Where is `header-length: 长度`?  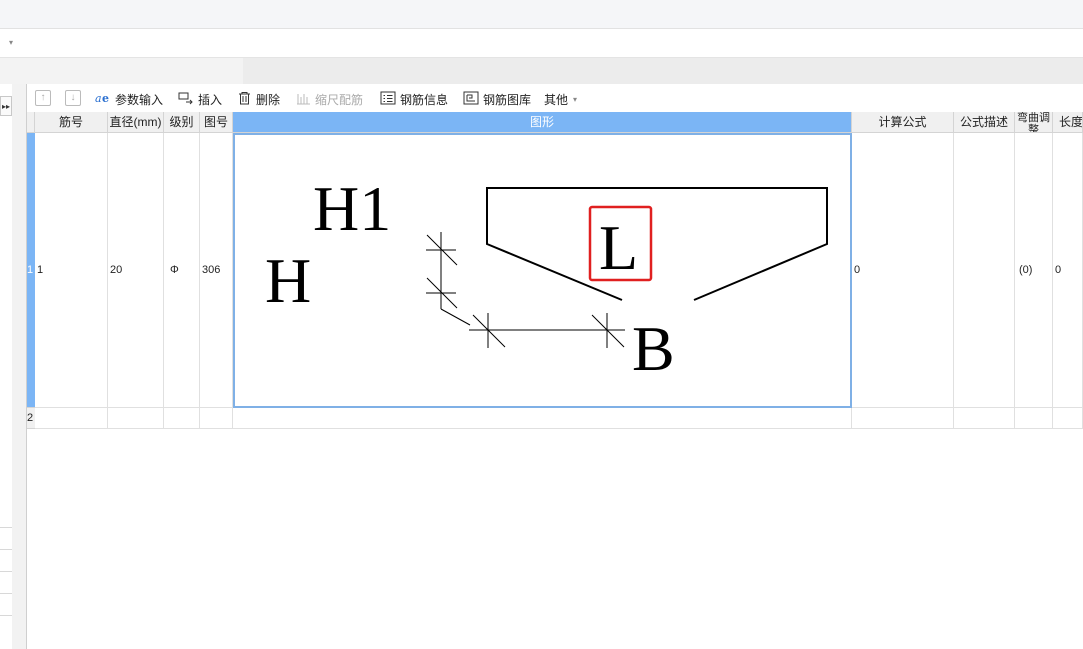 header-length: 长度 is located at coordinates (1068, 122).